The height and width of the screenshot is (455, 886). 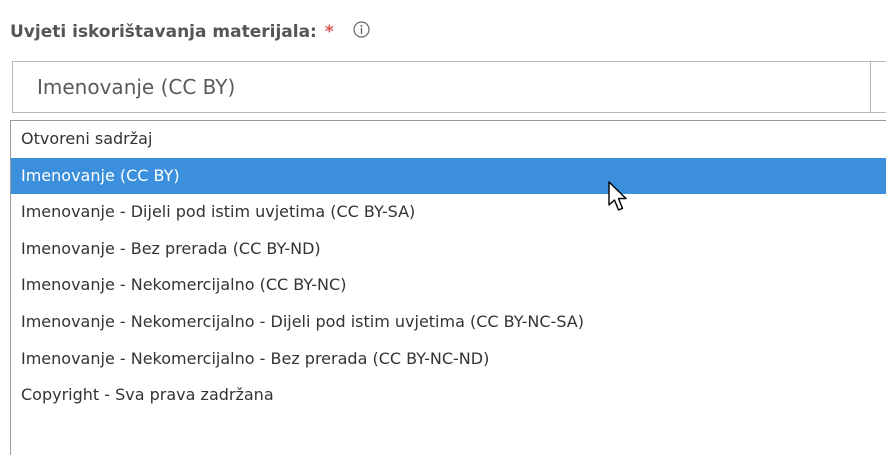 I want to click on mouse-pointer-icon, so click(x=617, y=196).